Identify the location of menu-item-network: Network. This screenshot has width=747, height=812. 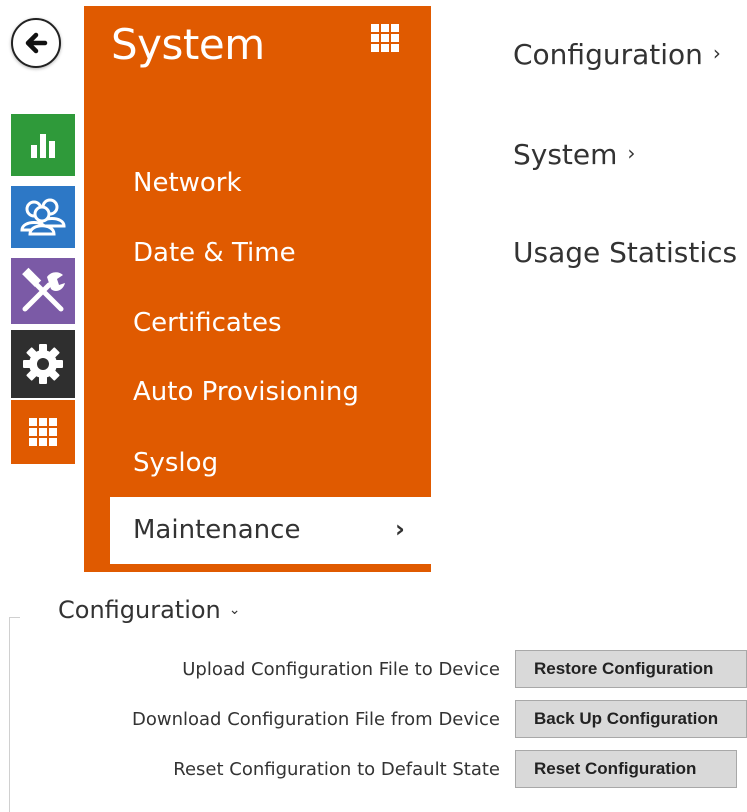
(187, 183).